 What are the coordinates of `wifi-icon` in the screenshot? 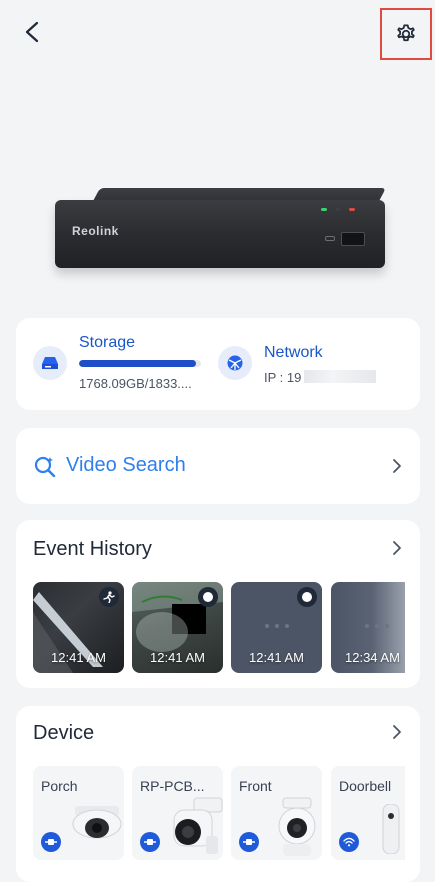 It's located at (349, 842).